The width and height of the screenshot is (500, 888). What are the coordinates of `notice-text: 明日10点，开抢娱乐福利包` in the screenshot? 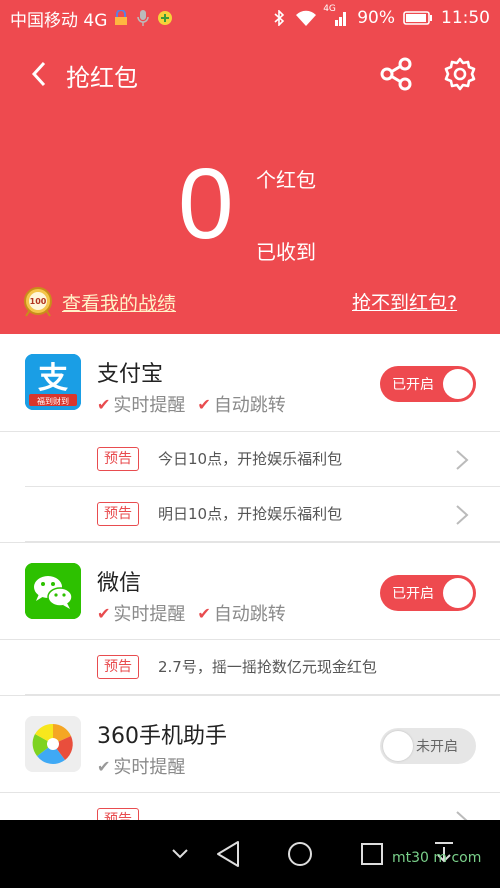 It's located at (250, 514).